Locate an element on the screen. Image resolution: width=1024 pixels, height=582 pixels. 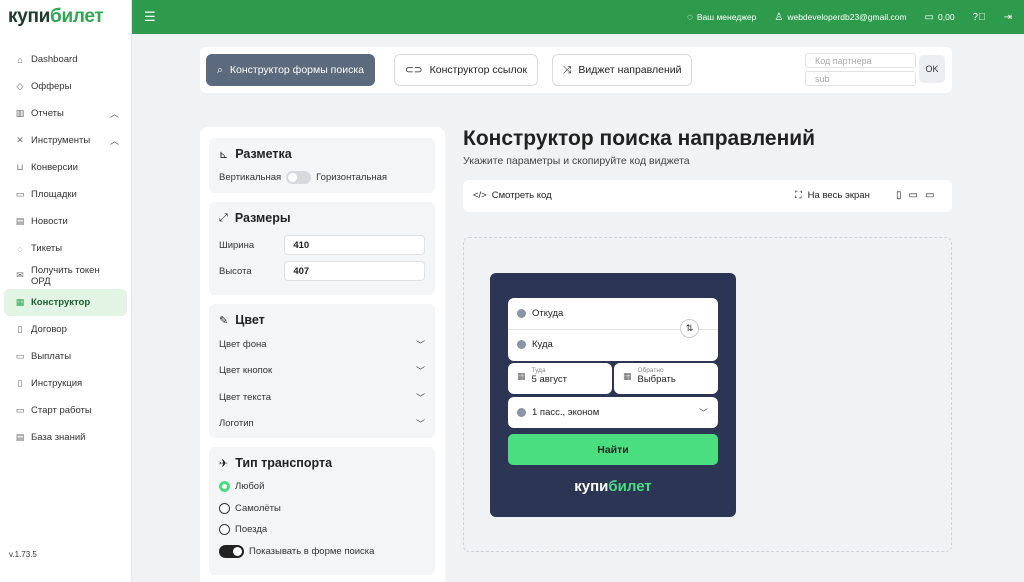
date-back-wrap: ▦ Обратно Выбрать is located at coordinates (649, 376).